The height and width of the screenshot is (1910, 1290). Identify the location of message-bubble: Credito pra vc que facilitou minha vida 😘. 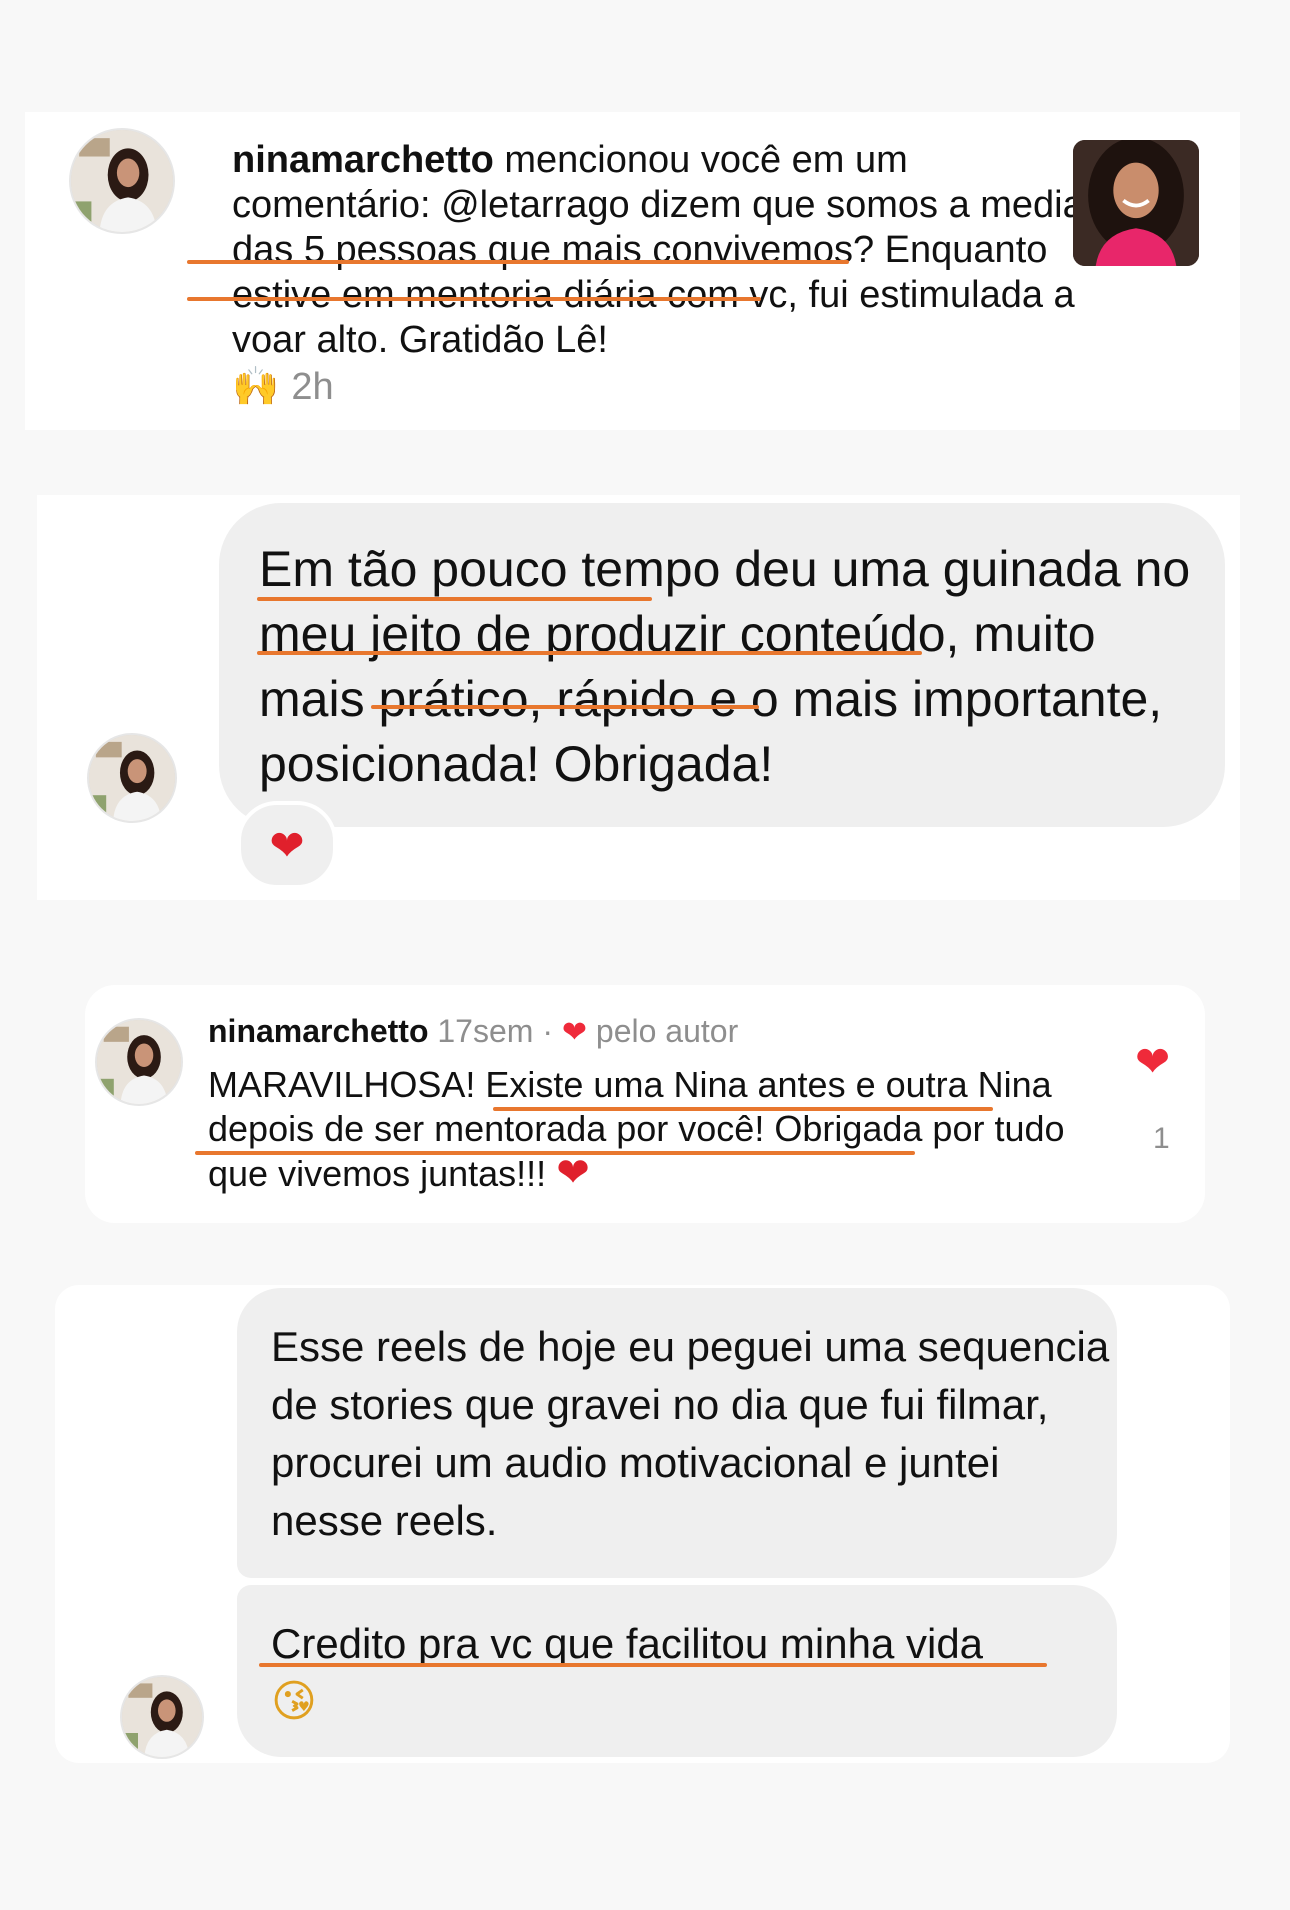
(677, 1671).